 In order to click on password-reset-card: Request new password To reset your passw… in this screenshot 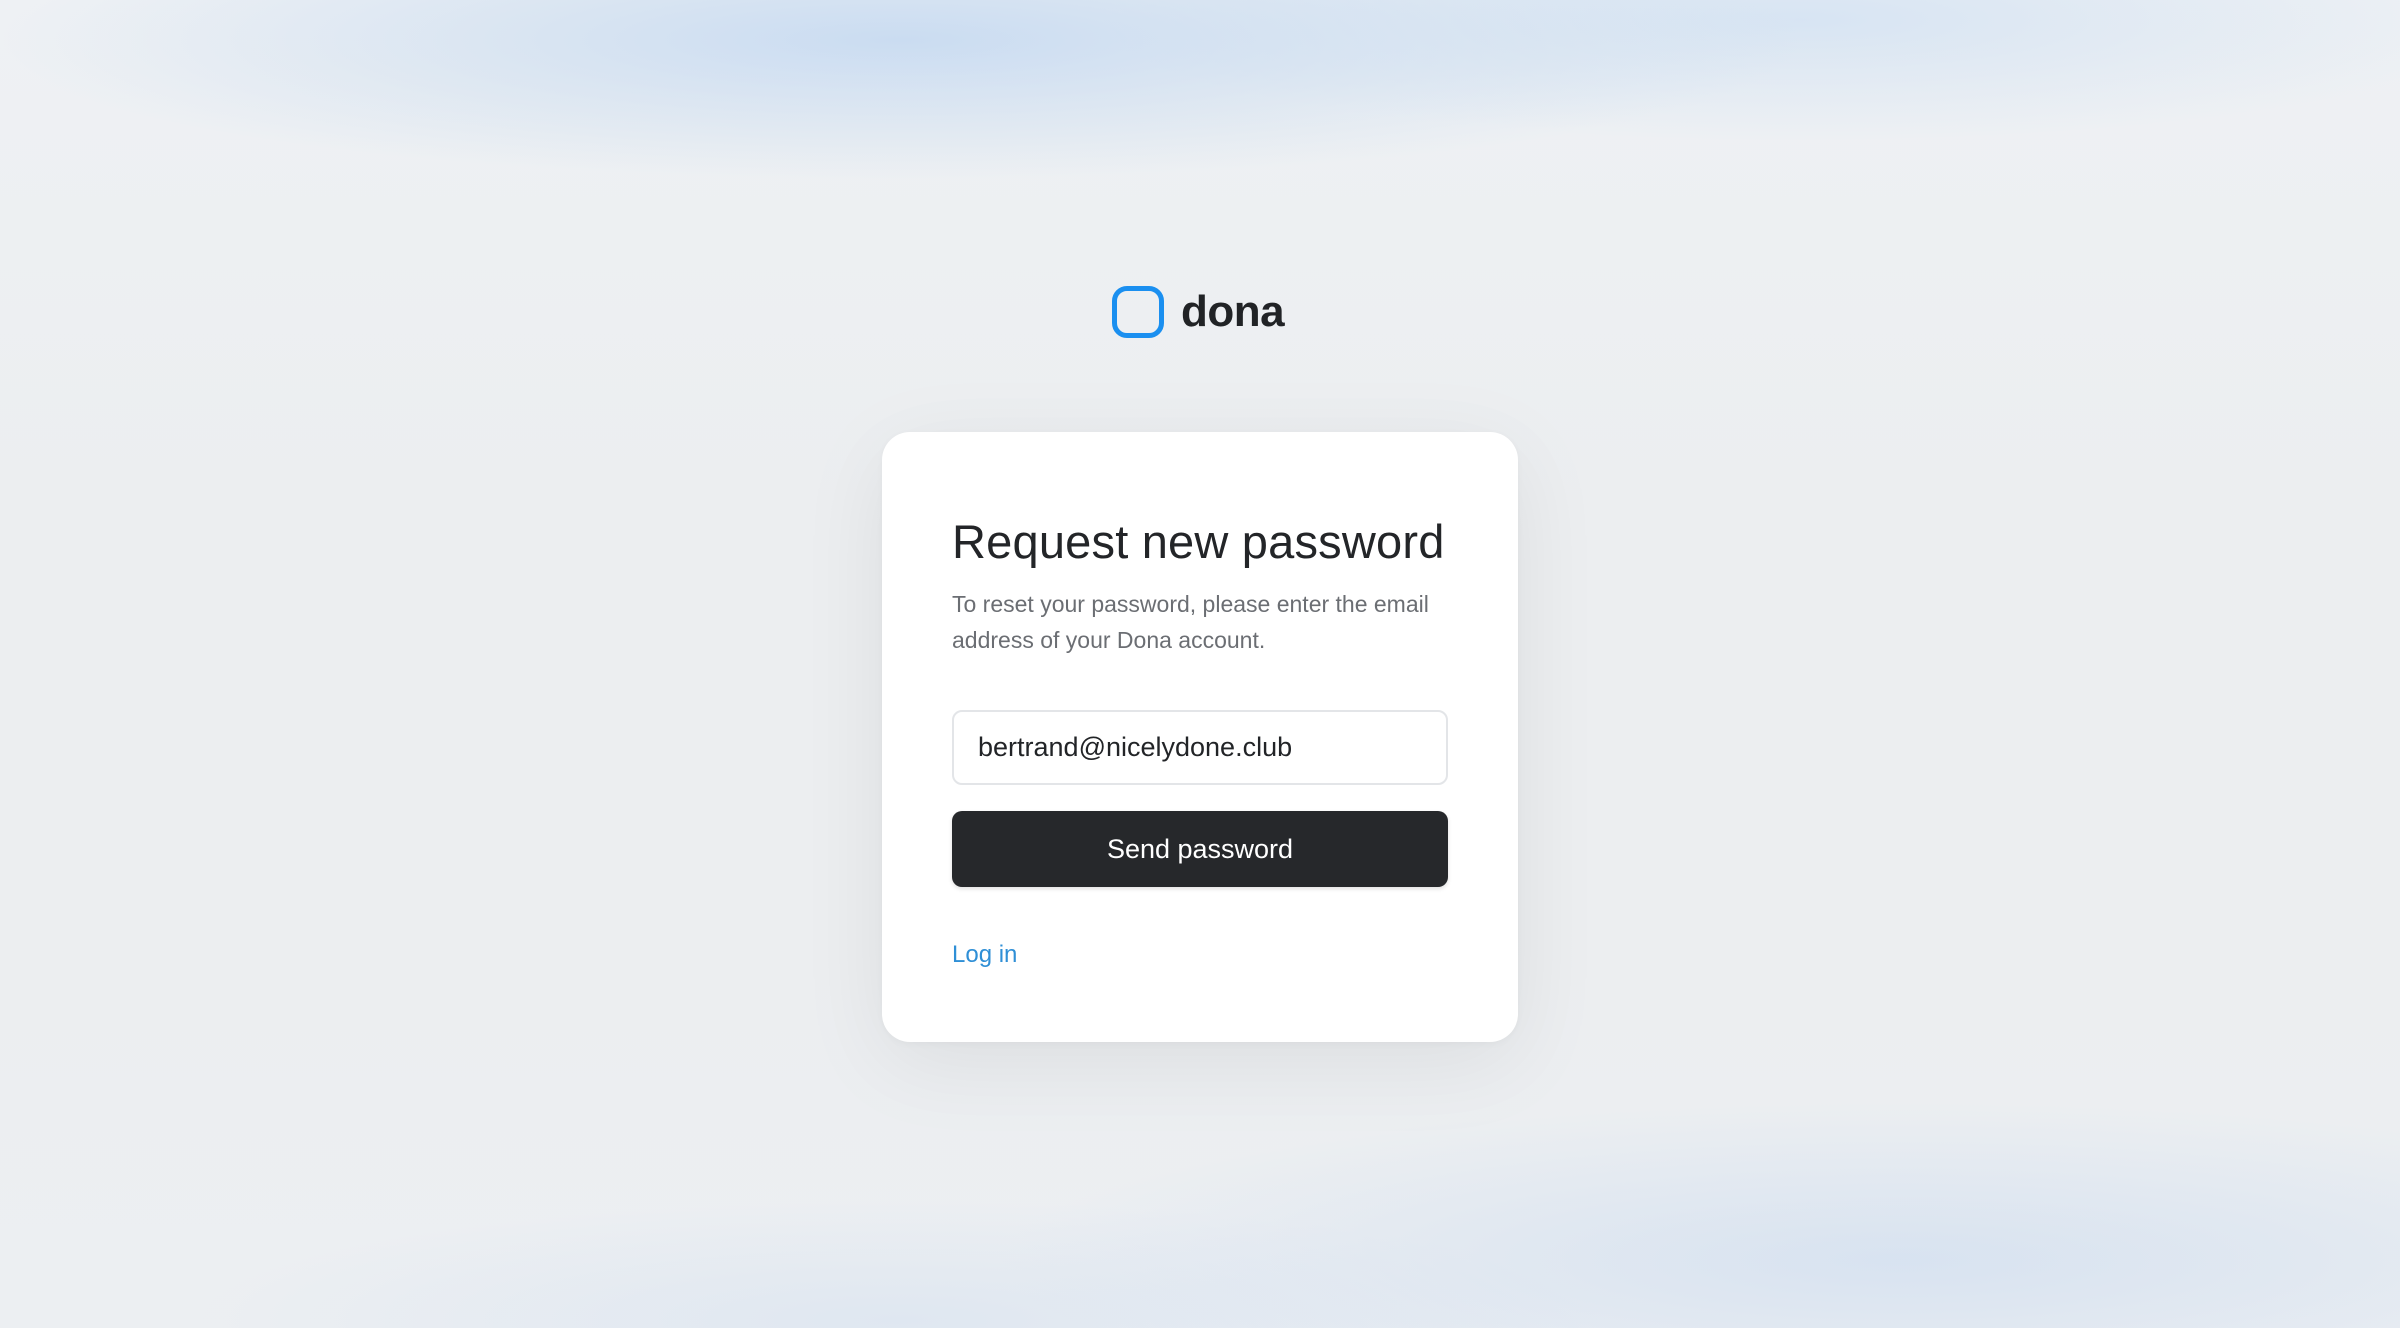, I will do `click(1200, 737)`.